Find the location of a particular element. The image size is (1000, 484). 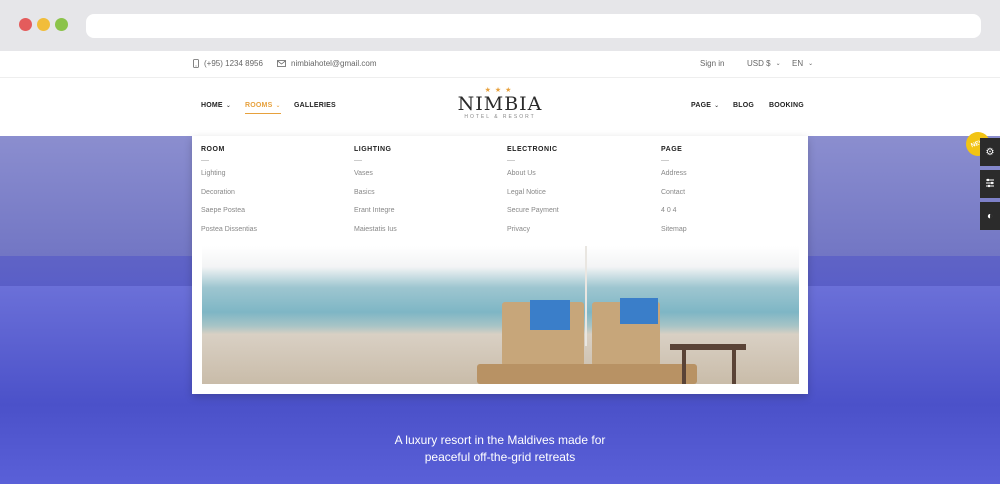

mega-column-title: ELECTRONIC is located at coordinates (532, 149).